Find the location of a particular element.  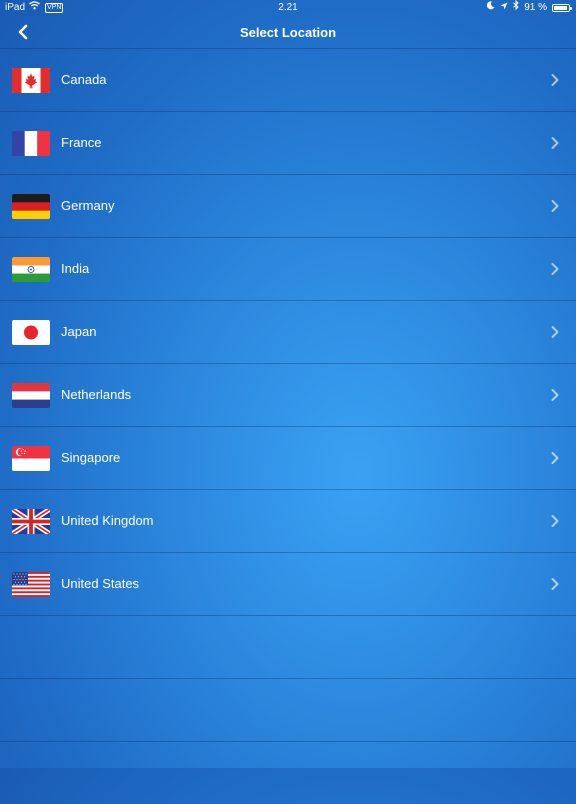

location-name: Canada is located at coordinates (84, 79).